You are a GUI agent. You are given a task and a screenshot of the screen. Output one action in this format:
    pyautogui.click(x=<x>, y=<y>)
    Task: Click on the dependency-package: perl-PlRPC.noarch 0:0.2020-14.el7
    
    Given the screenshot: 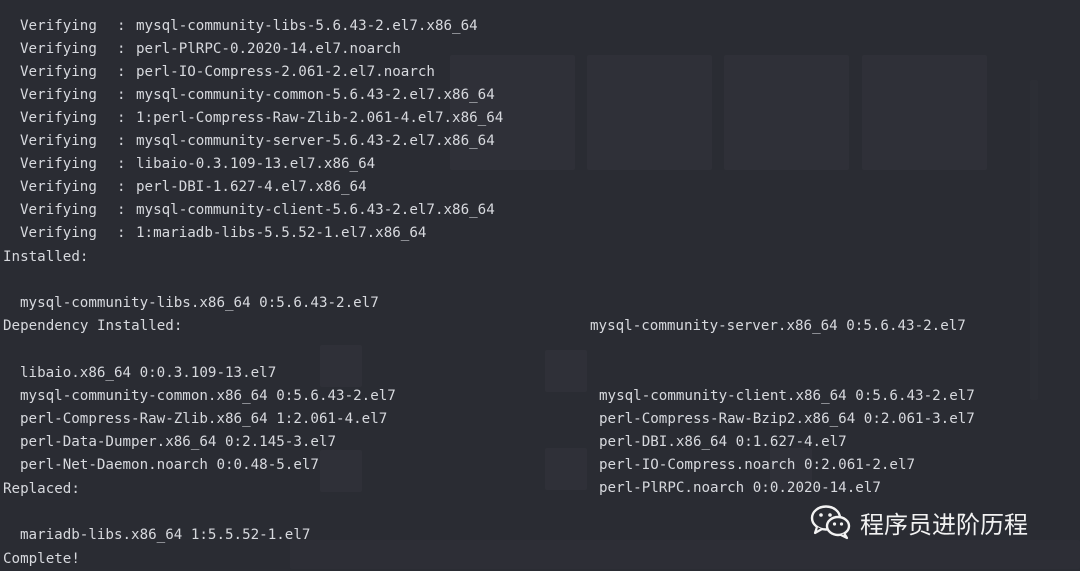 What is the action you would take?
    pyautogui.click(x=740, y=488)
    